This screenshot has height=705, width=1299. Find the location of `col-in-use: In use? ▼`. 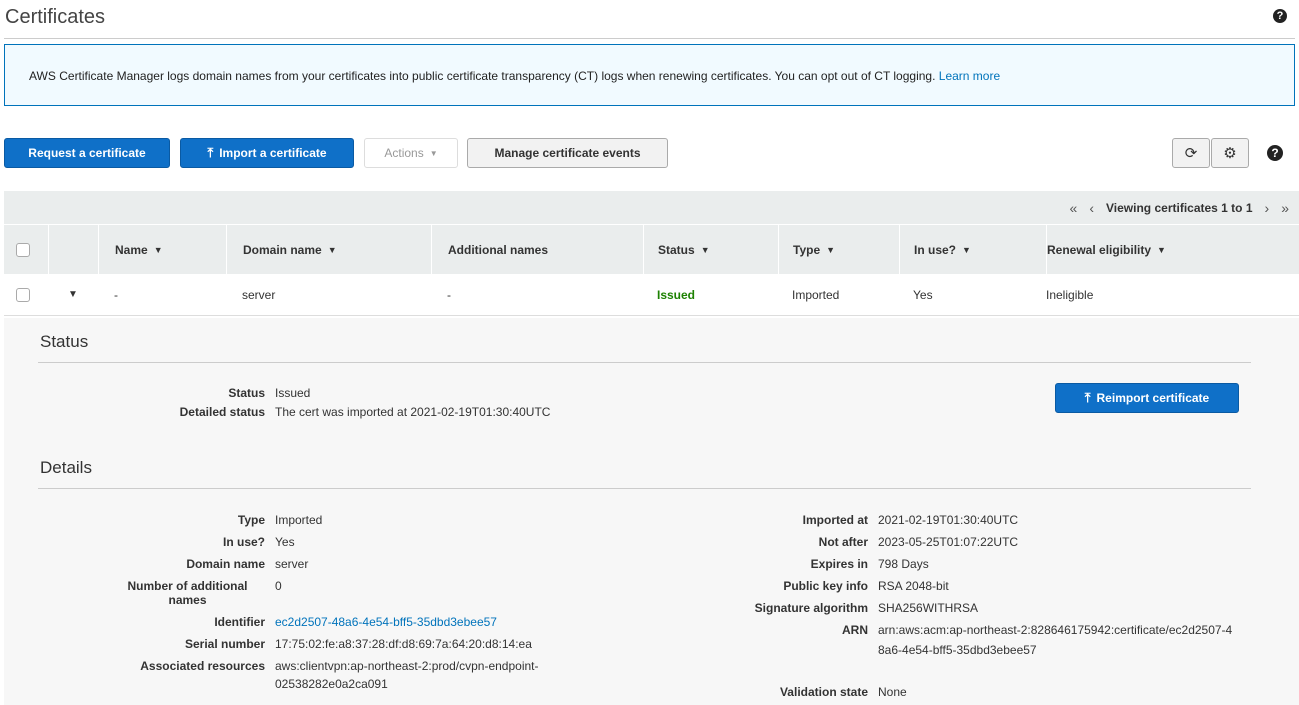

col-in-use: In use? ▼ is located at coordinates (972, 249).